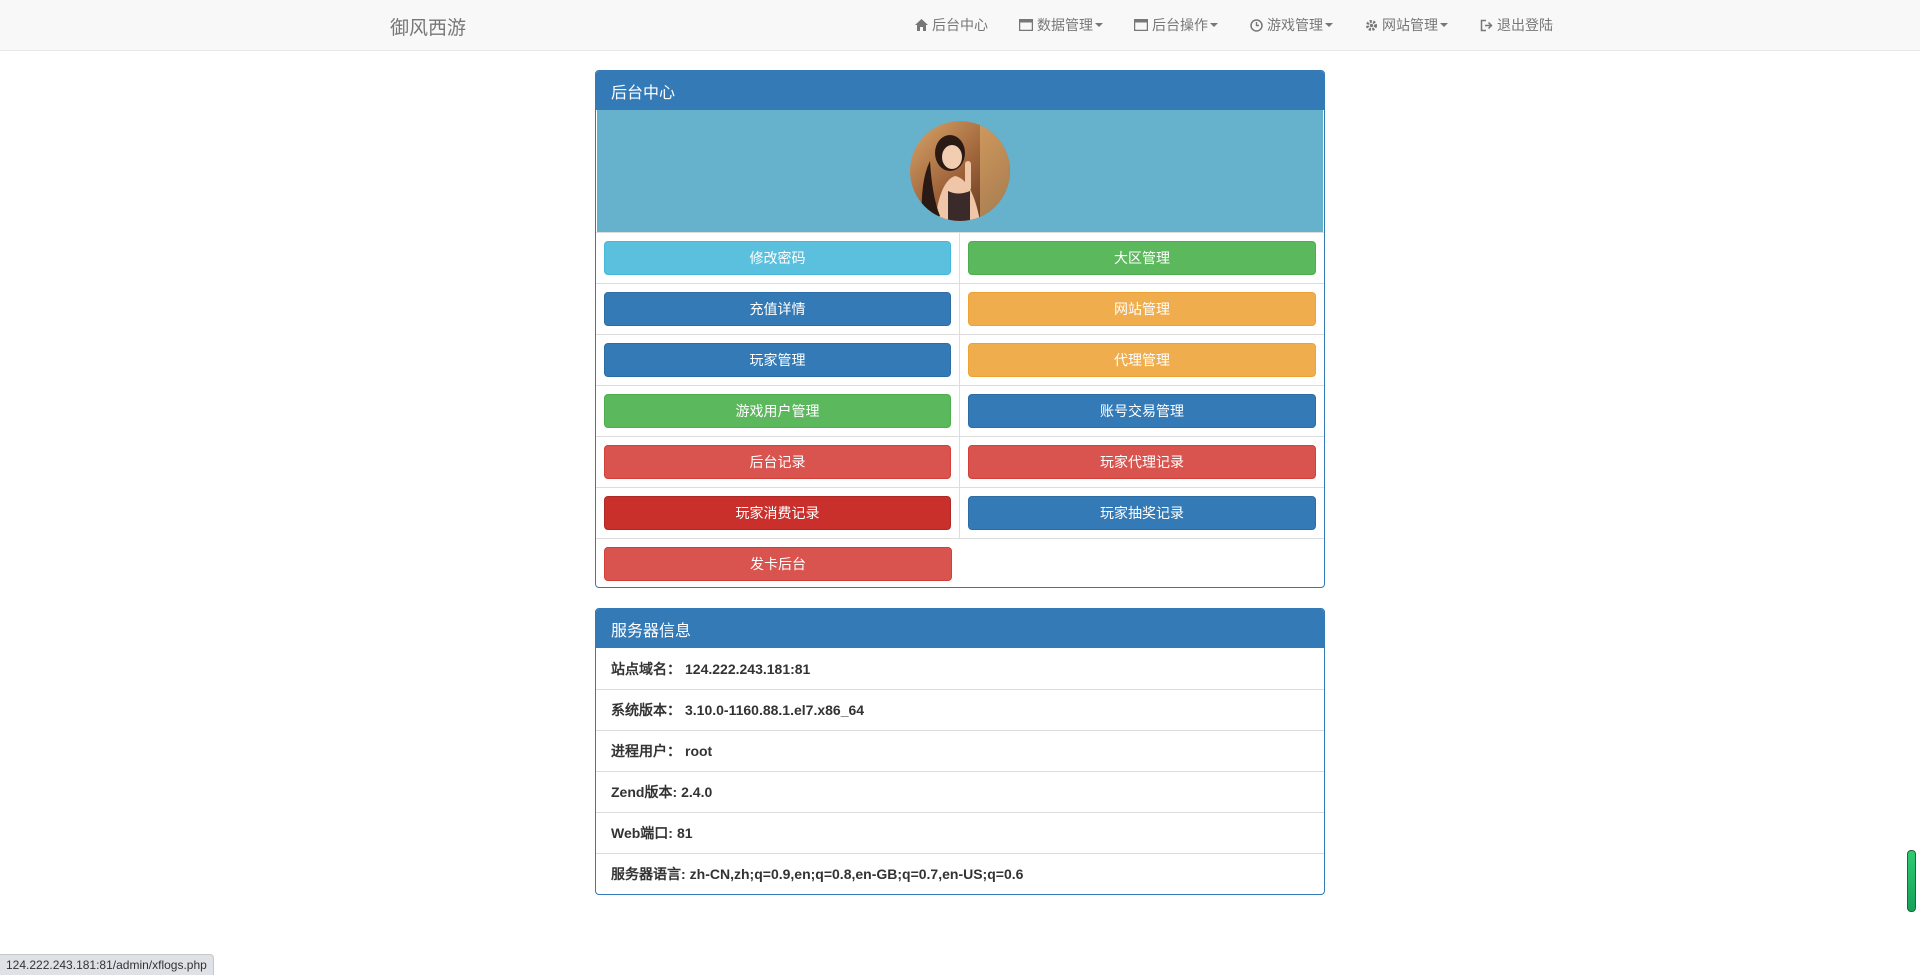 This screenshot has height=975, width=1920. What do you see at coordinates (1410, 25) in the screenshot?
I see `nav-item-label: 网站管理` at bounding box center [1410, 25].